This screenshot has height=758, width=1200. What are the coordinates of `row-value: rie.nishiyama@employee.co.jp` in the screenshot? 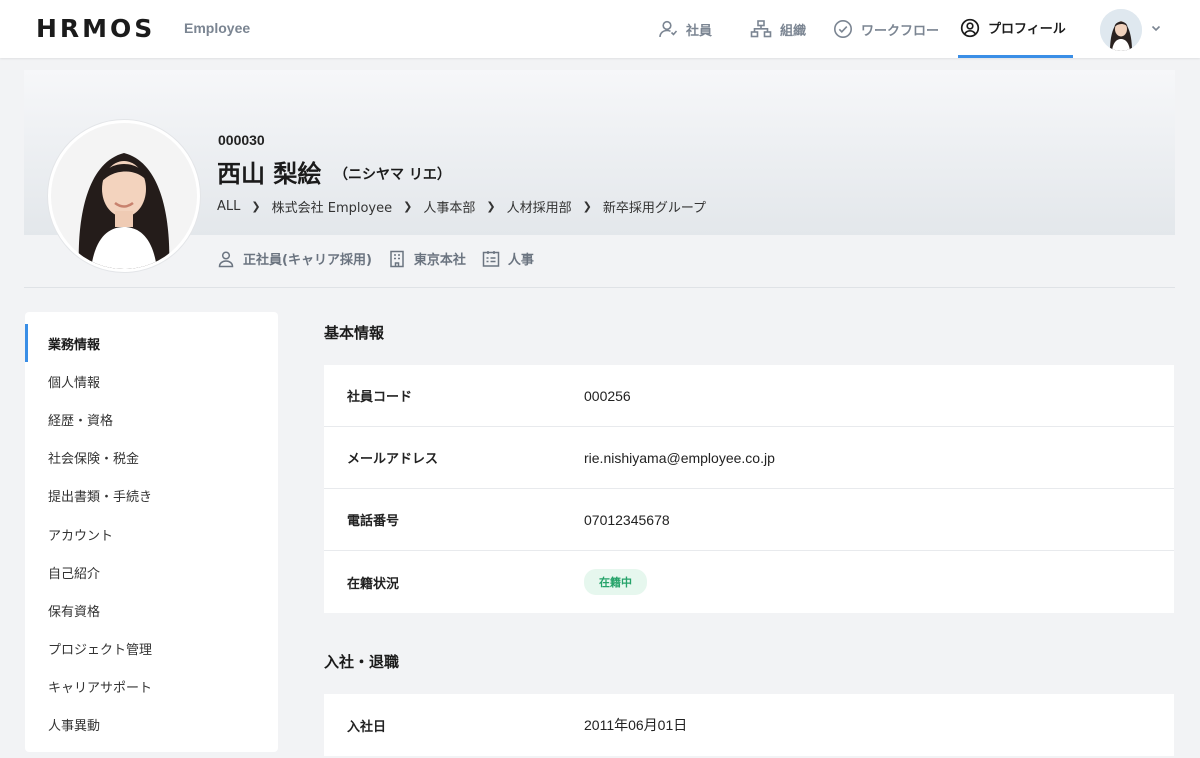 It's located at (679, 457).